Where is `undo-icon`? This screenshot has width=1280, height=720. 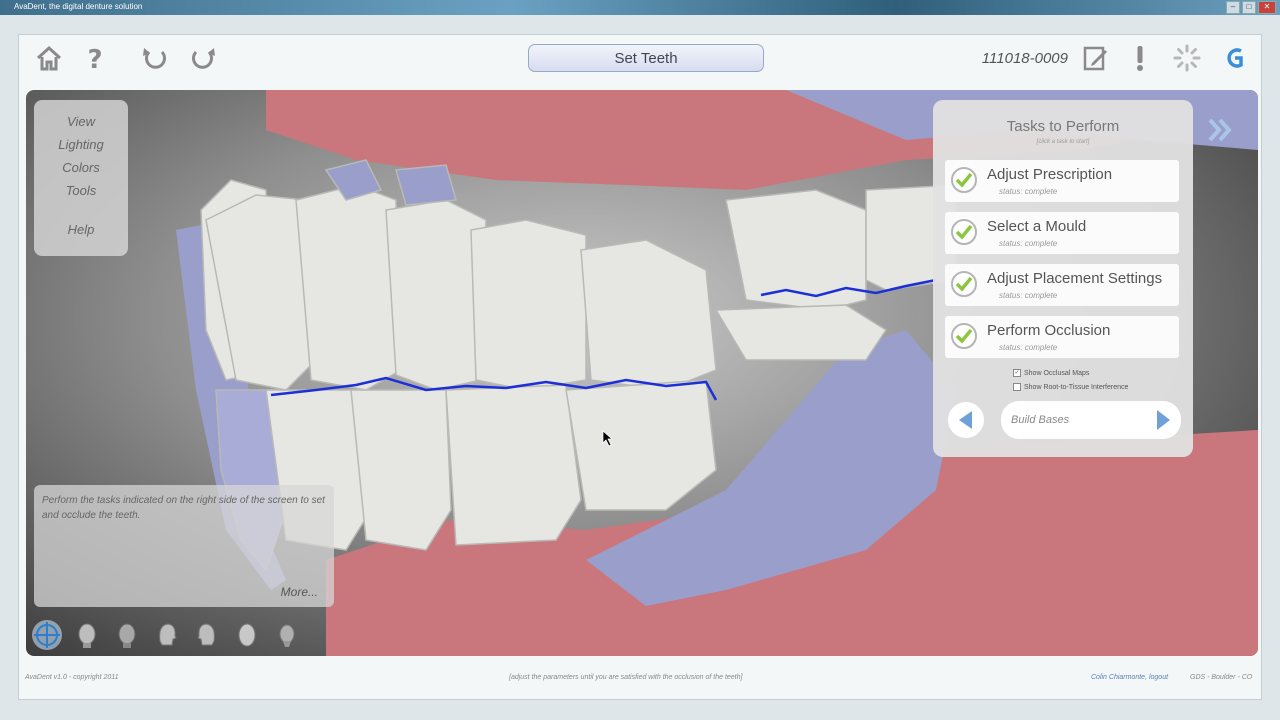 undo-icon is located at coordinates (154, 58).